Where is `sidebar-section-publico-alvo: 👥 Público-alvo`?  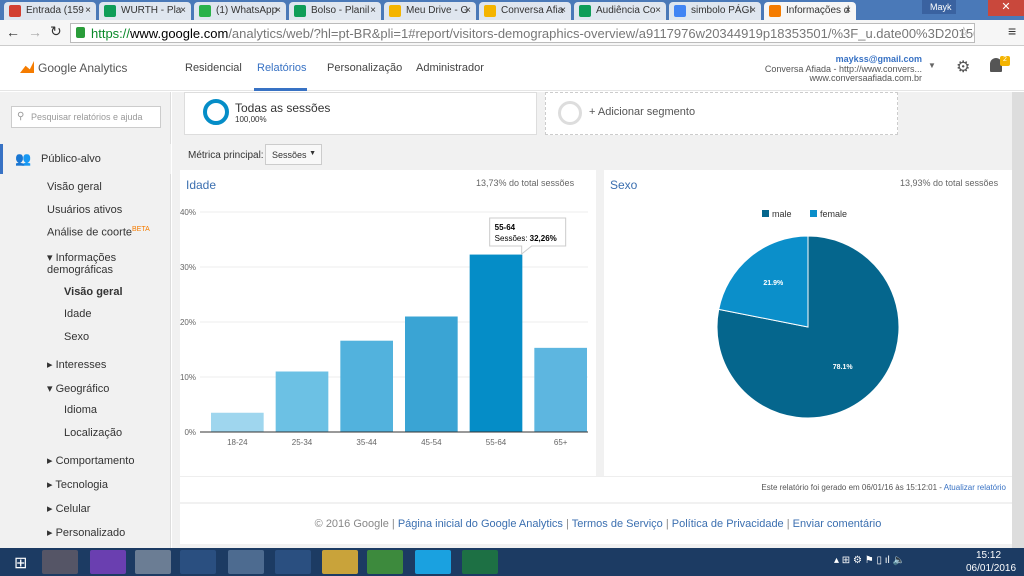 sidebar-section-publico-alvo: 👥 Público-alvo is located at coordinates (85, 159).